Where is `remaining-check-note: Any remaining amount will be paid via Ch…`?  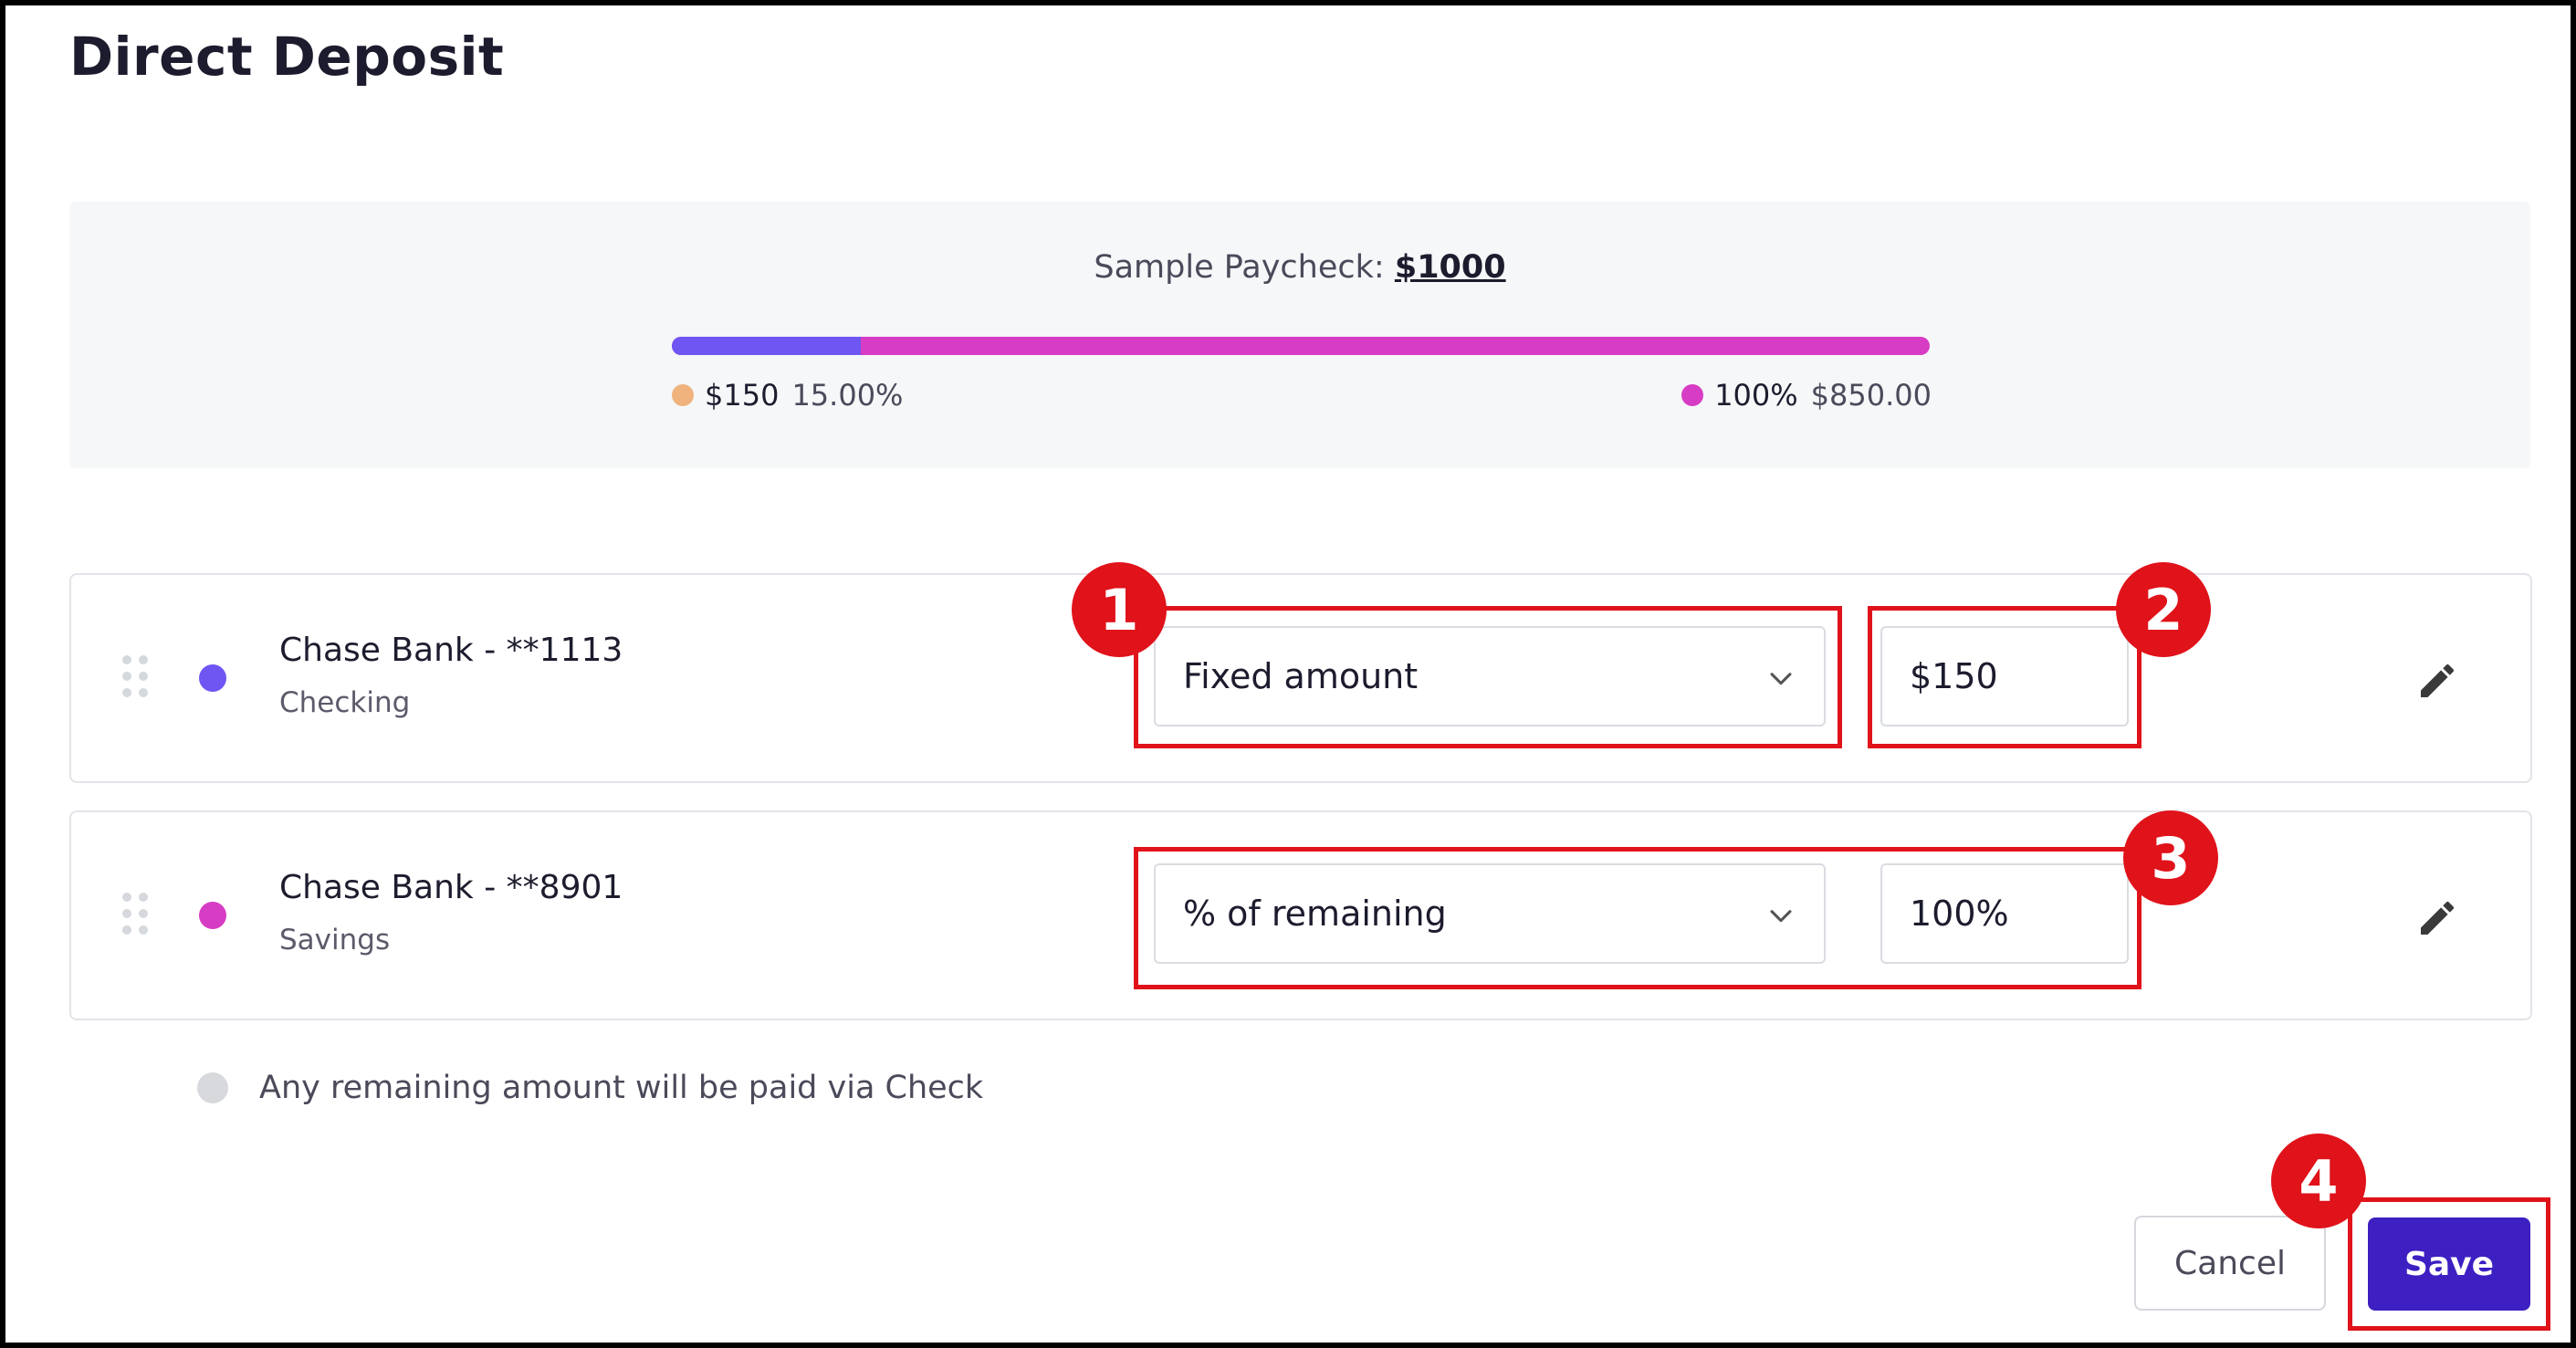
remaining-check-note: Any remaining amount will be paid via Ch… is located at coordinates (590, 1088).